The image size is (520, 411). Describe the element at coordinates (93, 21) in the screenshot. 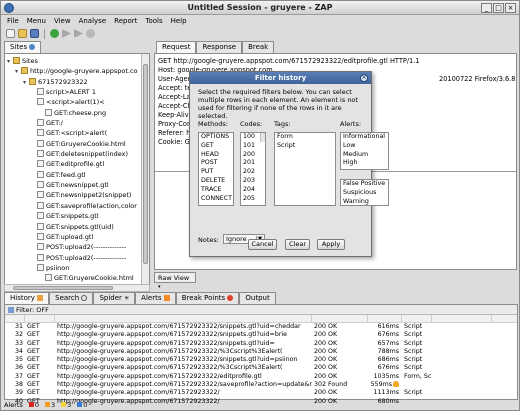

I see `menu-analyse: Analyse` at that location.